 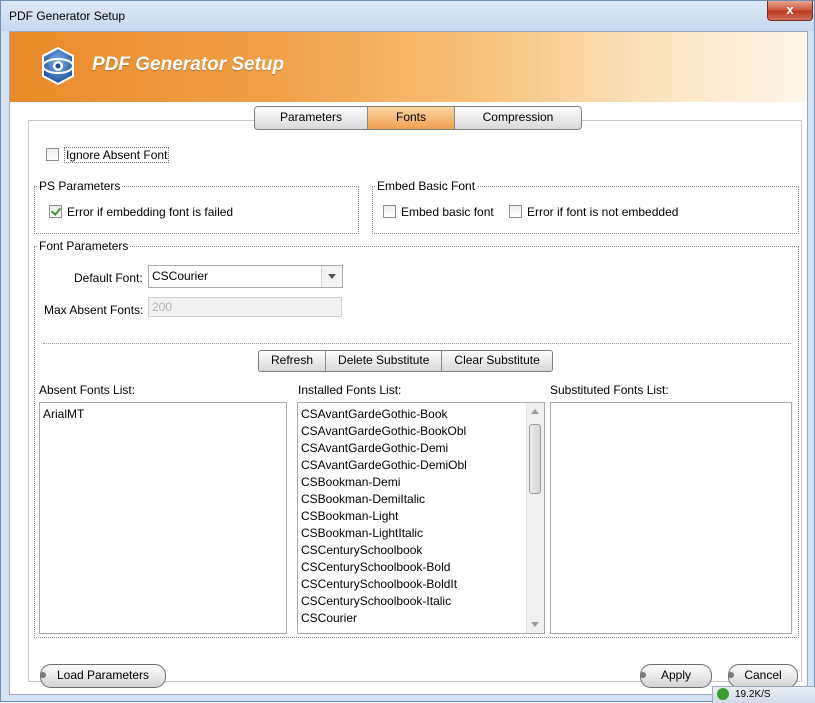 I want to click on banner-title: PDF Generator Setup, so click(x=188, y=64).